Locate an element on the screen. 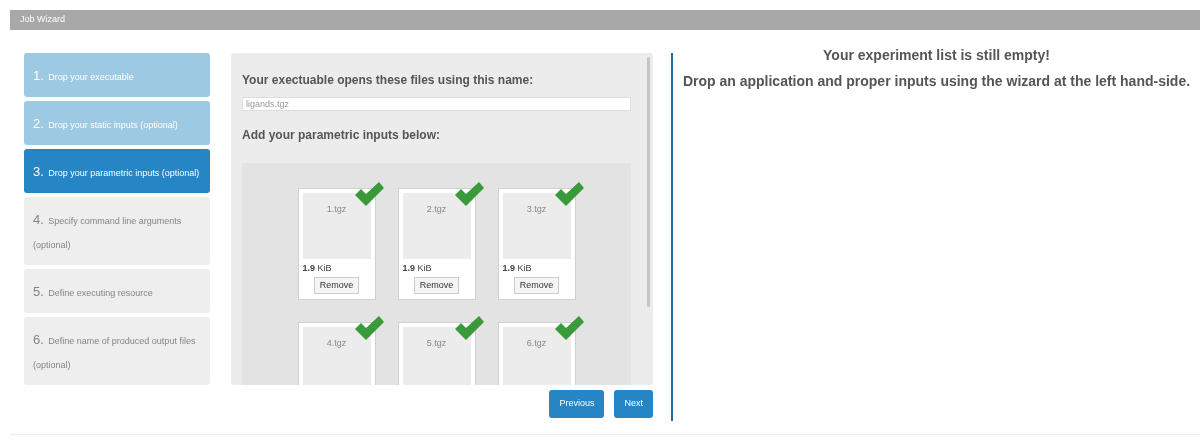 The width and height of the screenshot is (1200, 448). empty-message: Your experiment list is still empty! is located at coordinates (936, 55).